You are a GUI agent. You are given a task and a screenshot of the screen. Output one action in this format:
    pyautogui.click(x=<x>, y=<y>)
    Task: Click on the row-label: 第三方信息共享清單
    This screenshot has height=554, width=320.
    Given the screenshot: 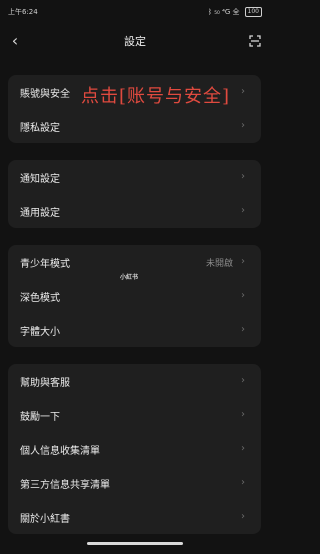 What is the action you would take?
    pyautogui.click(x=65, y=485)
    